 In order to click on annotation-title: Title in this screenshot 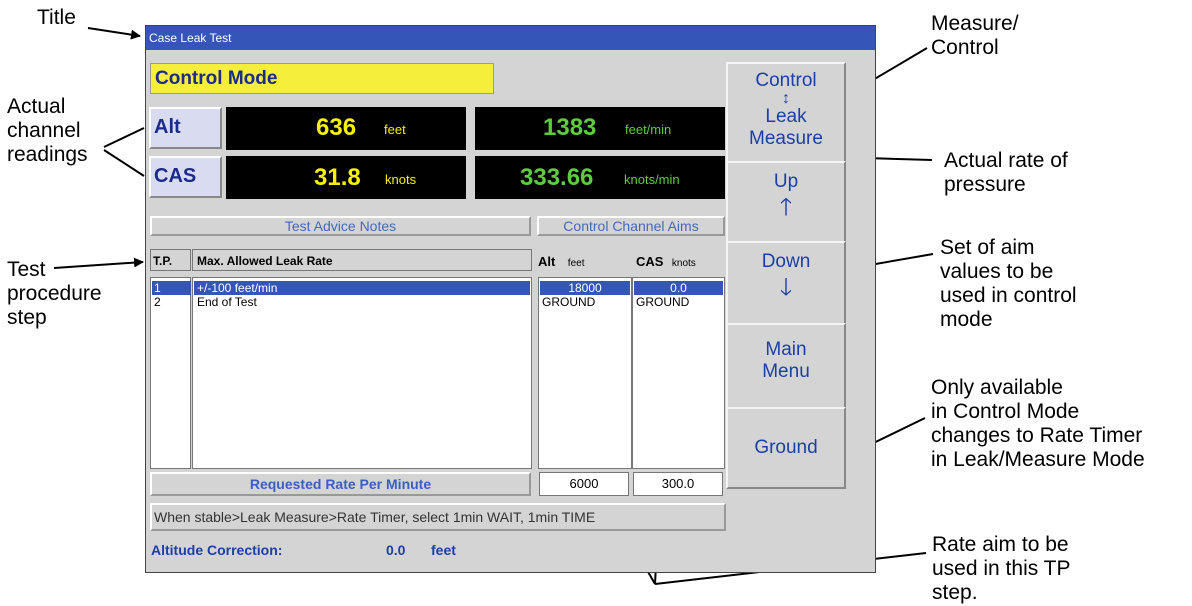, I will do `click(56, 17)`.